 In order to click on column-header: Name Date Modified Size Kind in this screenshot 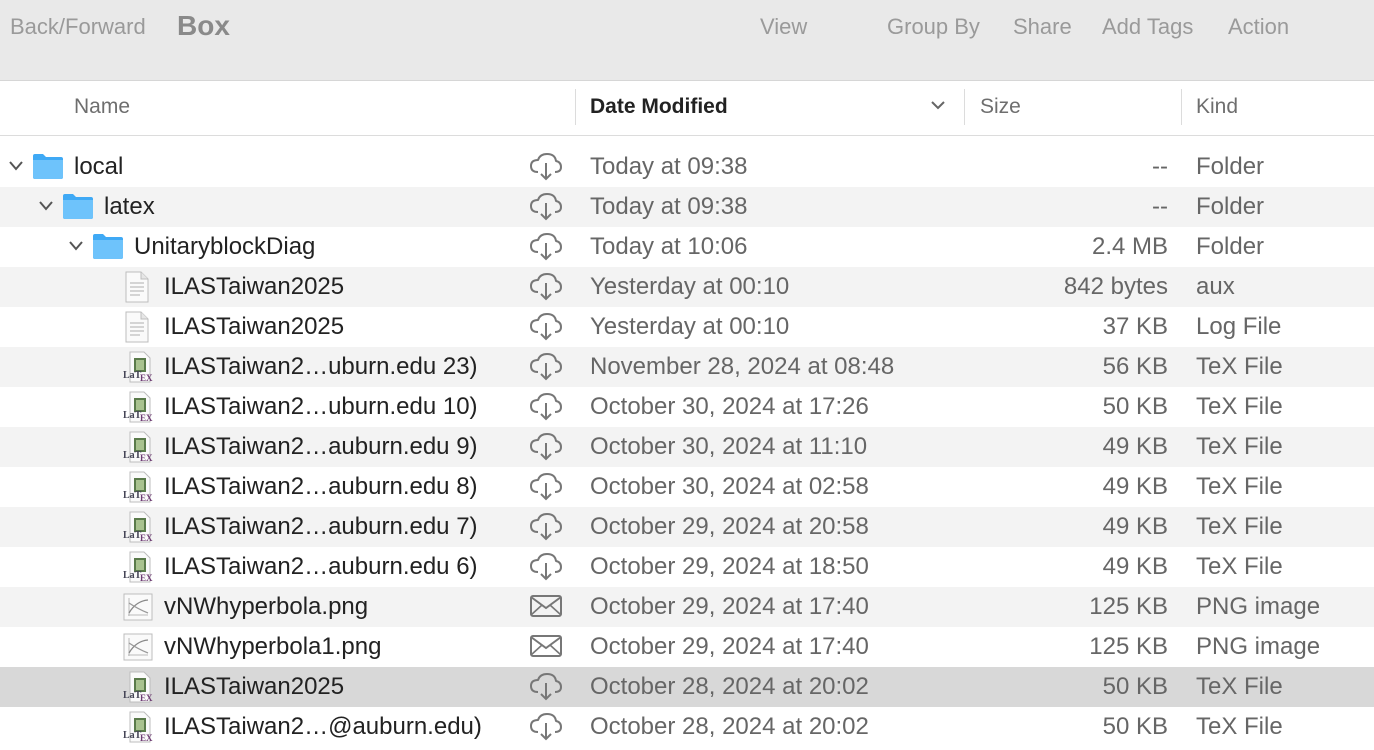, I will do `click(687, 108)`.